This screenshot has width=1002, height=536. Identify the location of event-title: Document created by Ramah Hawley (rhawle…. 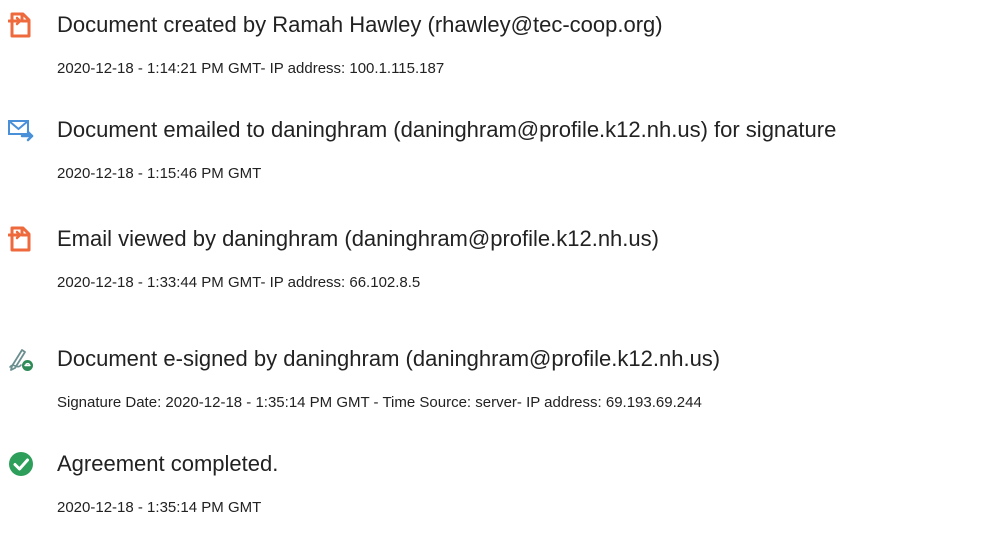
(360, 24).